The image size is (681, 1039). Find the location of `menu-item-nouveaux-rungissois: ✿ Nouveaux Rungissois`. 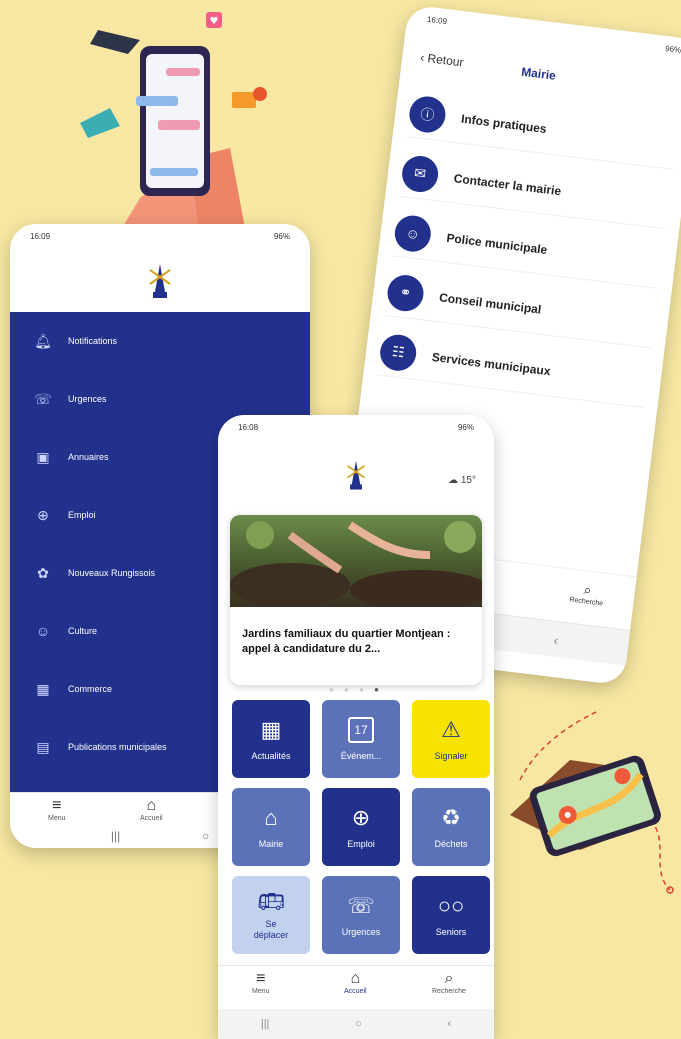

menu-item-nouveaux-rungissois: ✿ Nouveaux Rungissois is located at coordinates (93, 573).